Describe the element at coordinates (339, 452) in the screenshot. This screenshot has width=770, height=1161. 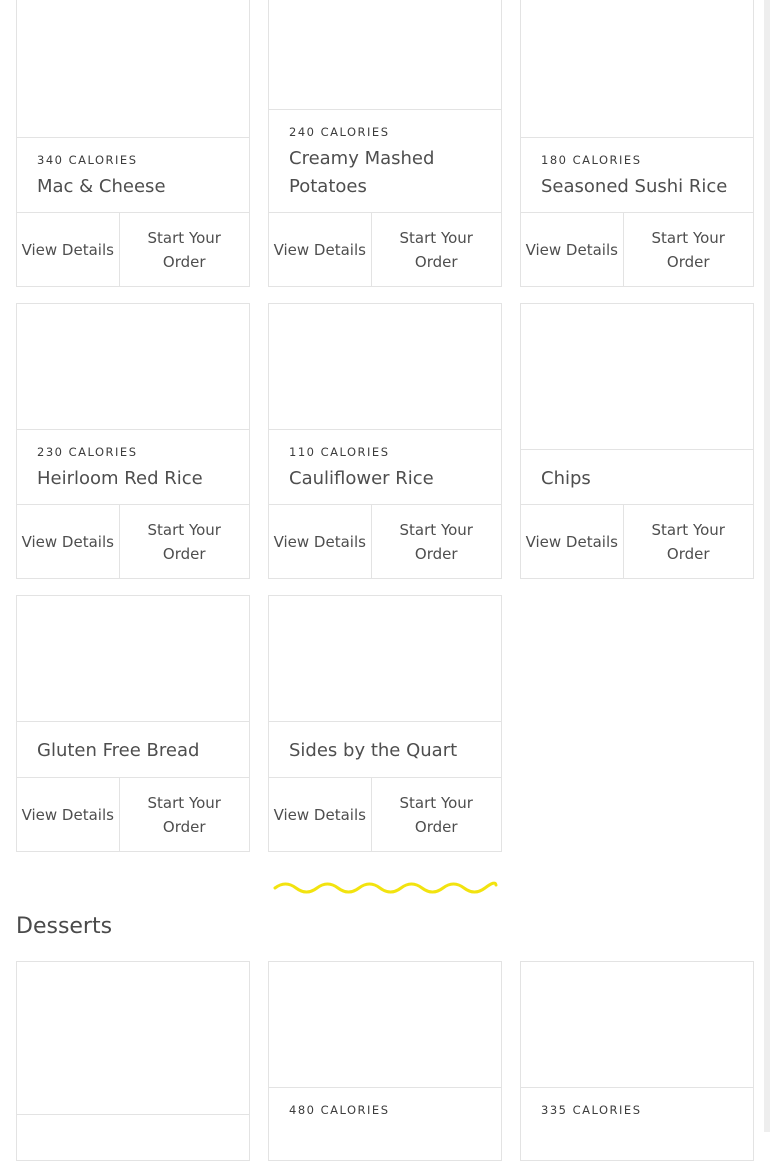
I see `calories-label: 110 CALORIES` at that location.